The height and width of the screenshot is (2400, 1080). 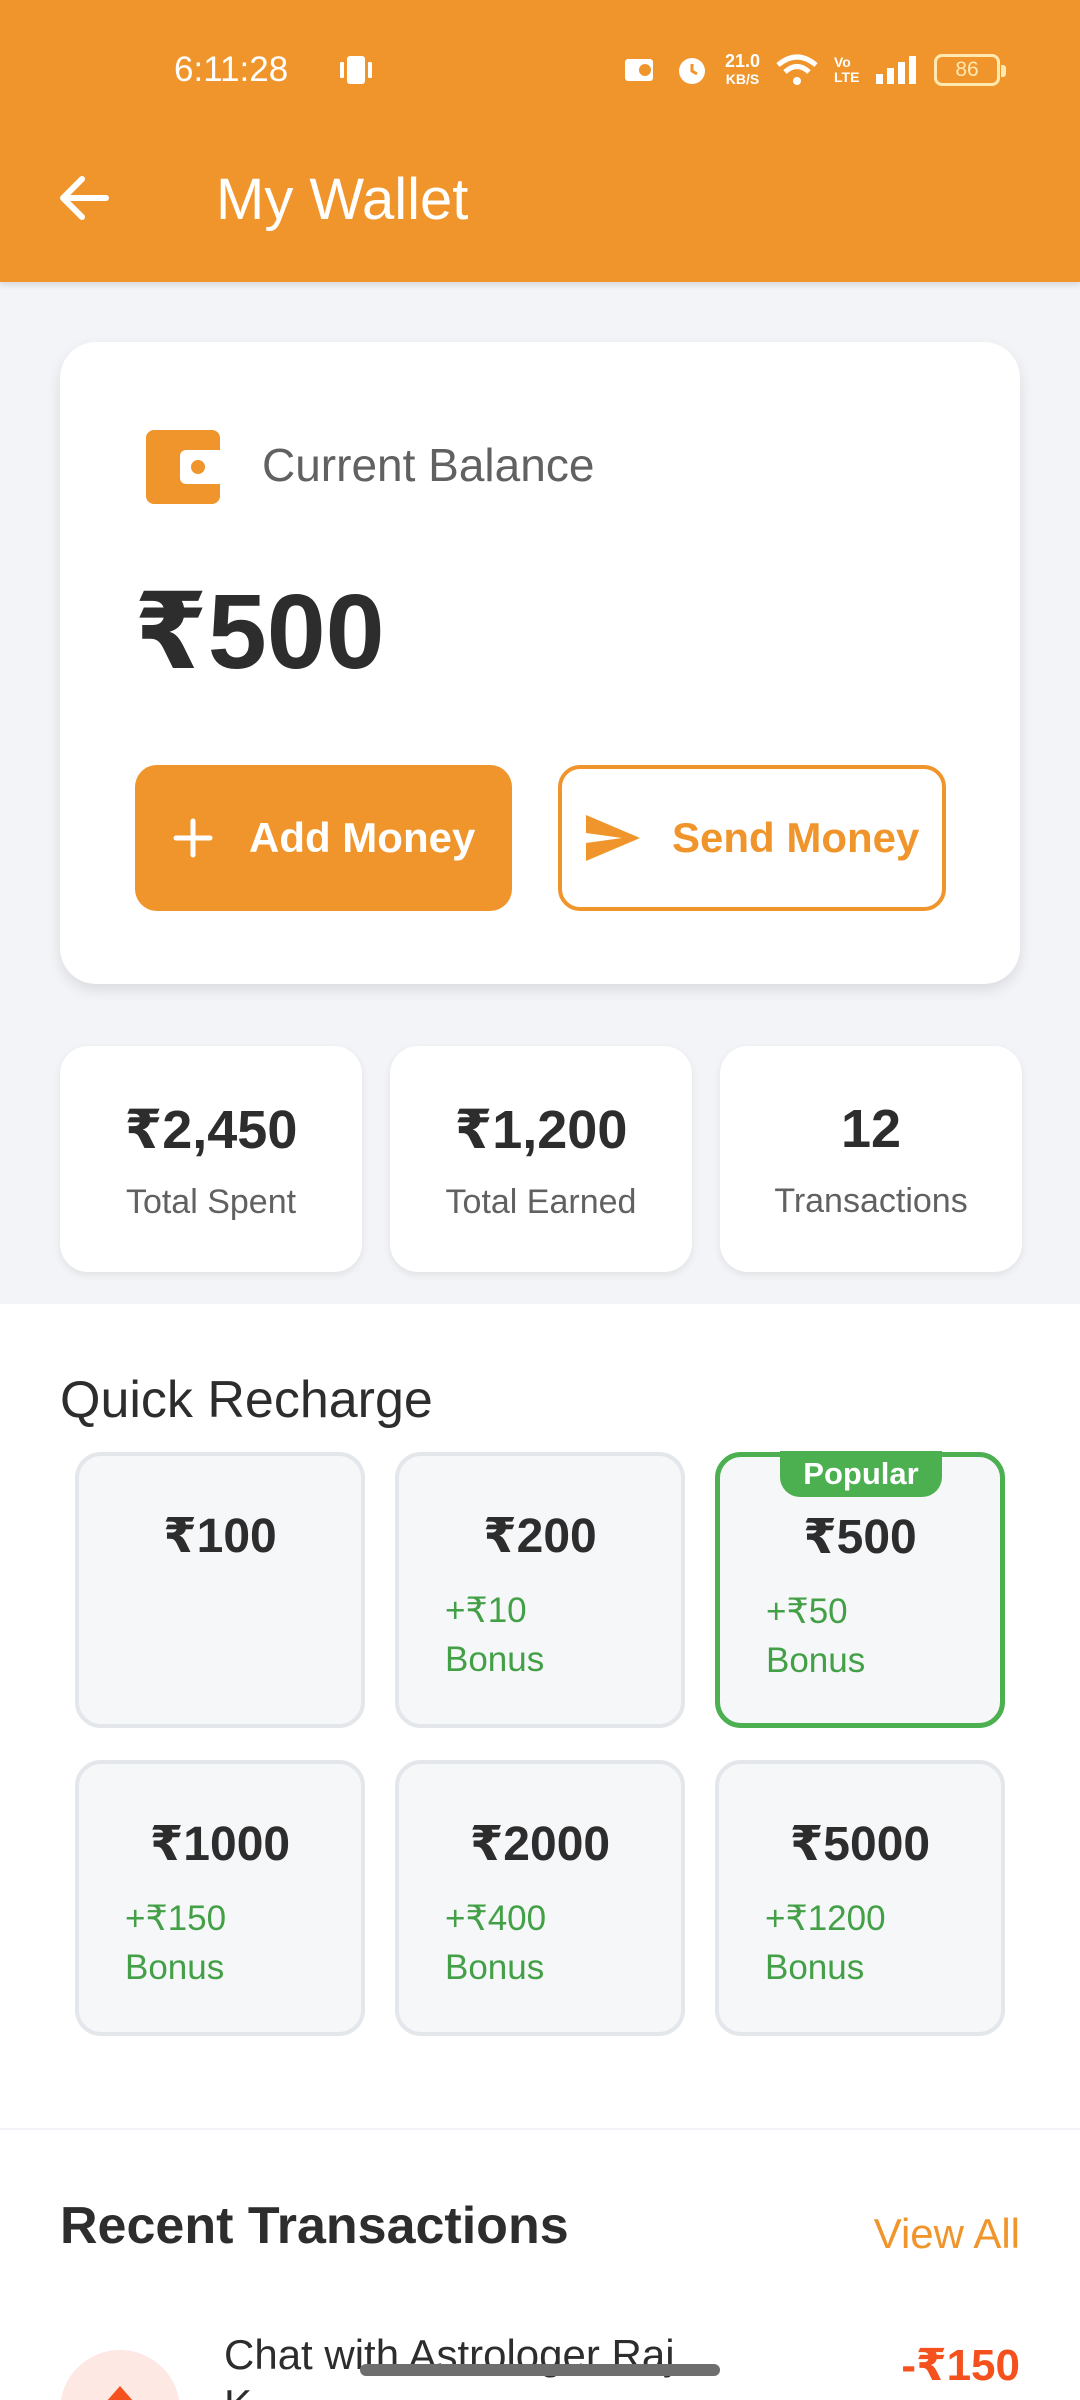 What do you see at coordinates (84, 198) in the screenshot?
I see `back-arrow-icon` at bounding box center [84, 198].